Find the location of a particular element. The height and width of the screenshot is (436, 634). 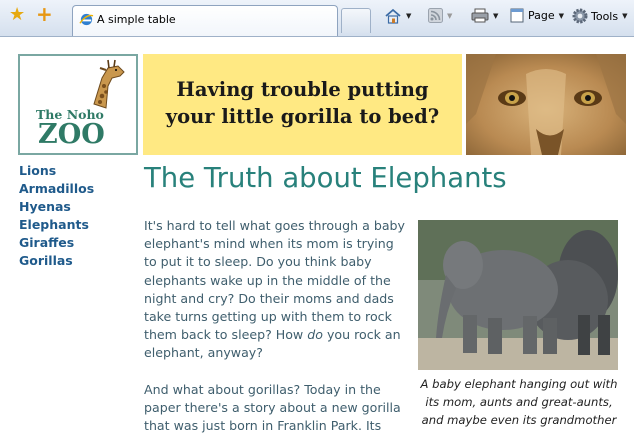

rss-feed-icon is located at coordinates (435, 15).